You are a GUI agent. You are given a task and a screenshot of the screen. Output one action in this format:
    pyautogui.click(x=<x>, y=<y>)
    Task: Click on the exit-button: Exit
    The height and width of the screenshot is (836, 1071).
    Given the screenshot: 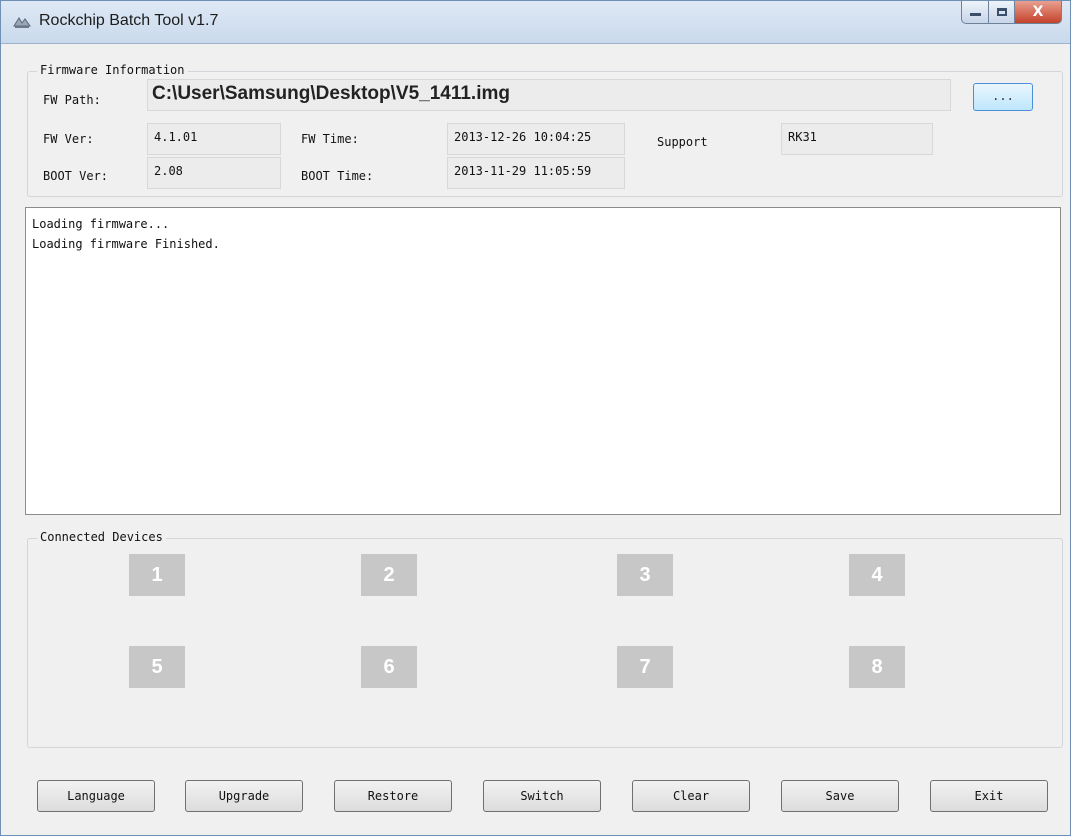 What is the action you would take?
    pyautogui.click(x=989, y=796)
    